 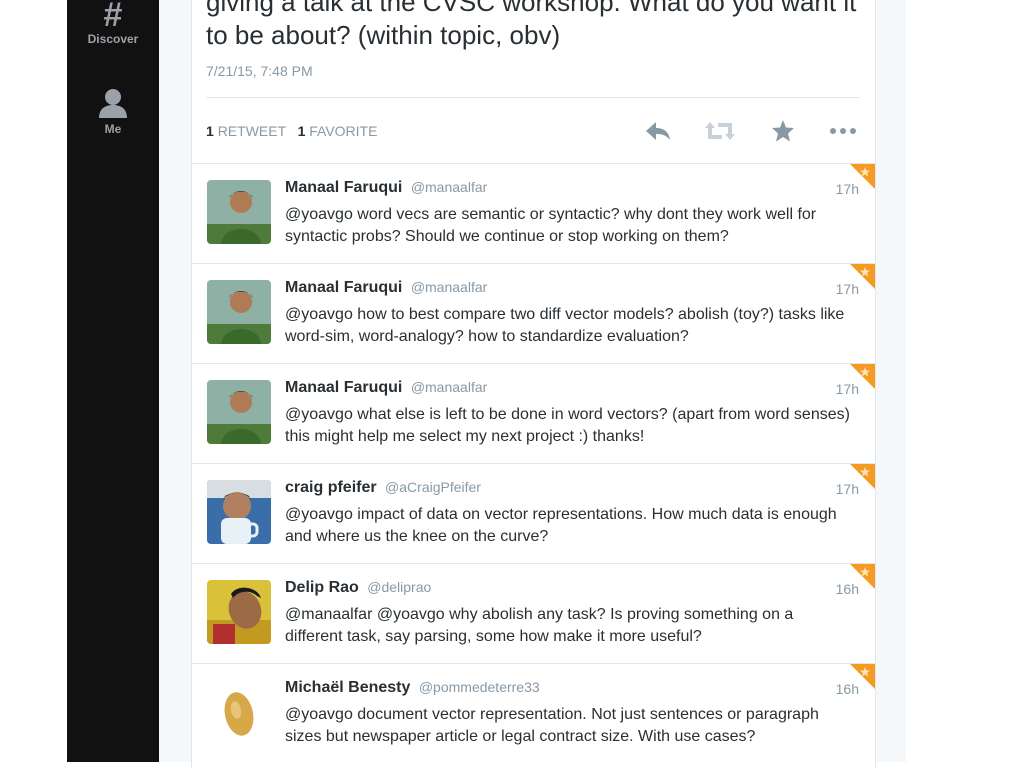 What do you see at coordinates (113, 381) in the screenshot?
I see `sidebar: # Discover Me` at bounding box center [113, 381].